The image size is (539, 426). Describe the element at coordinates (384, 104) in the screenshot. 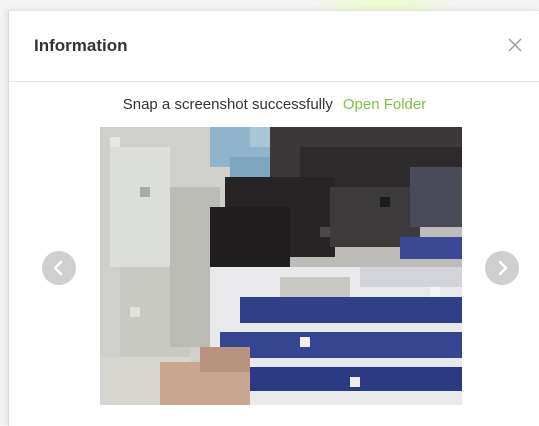

I see `open-folder-link: Open Folder` at that location.